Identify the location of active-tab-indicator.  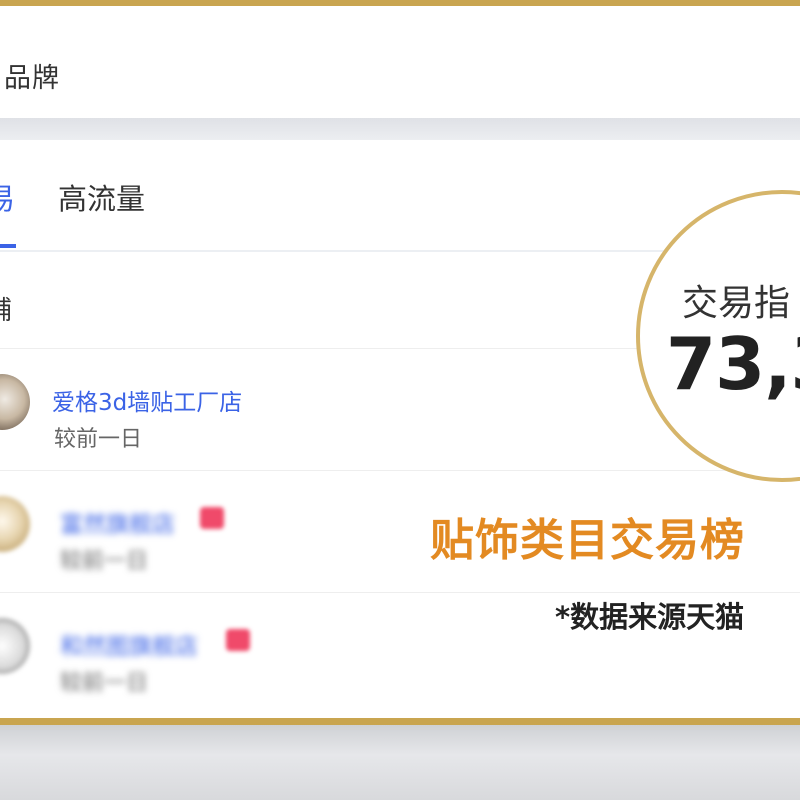
(8, 246).